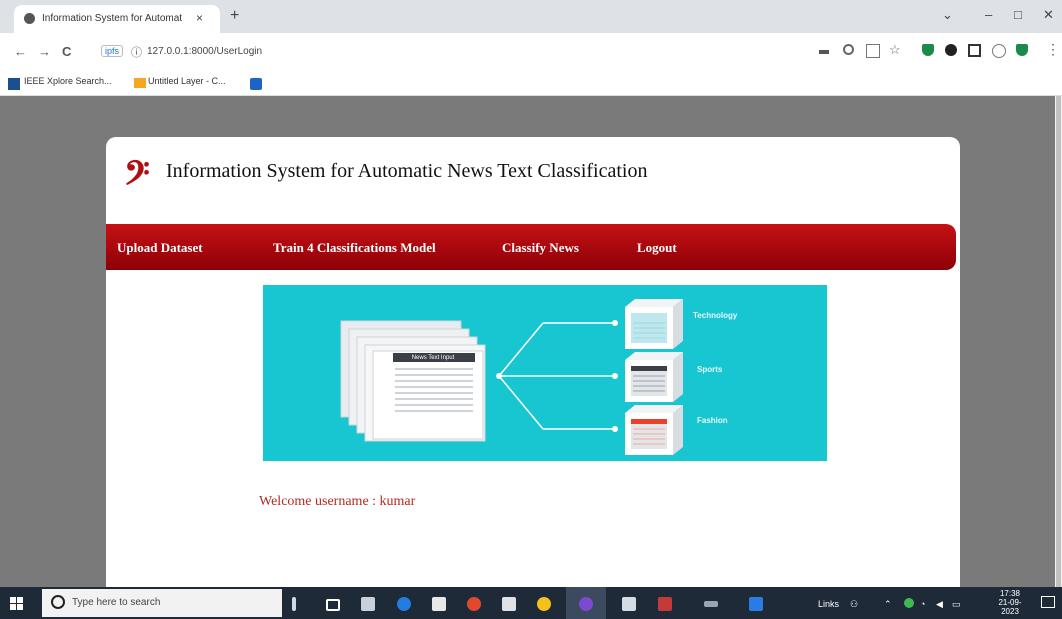 The image size is (1062, 619). What do you see at coordinates (928, 50) in the screenshot?
I see `shield-extension-icon` at bounding box center [928, 50].